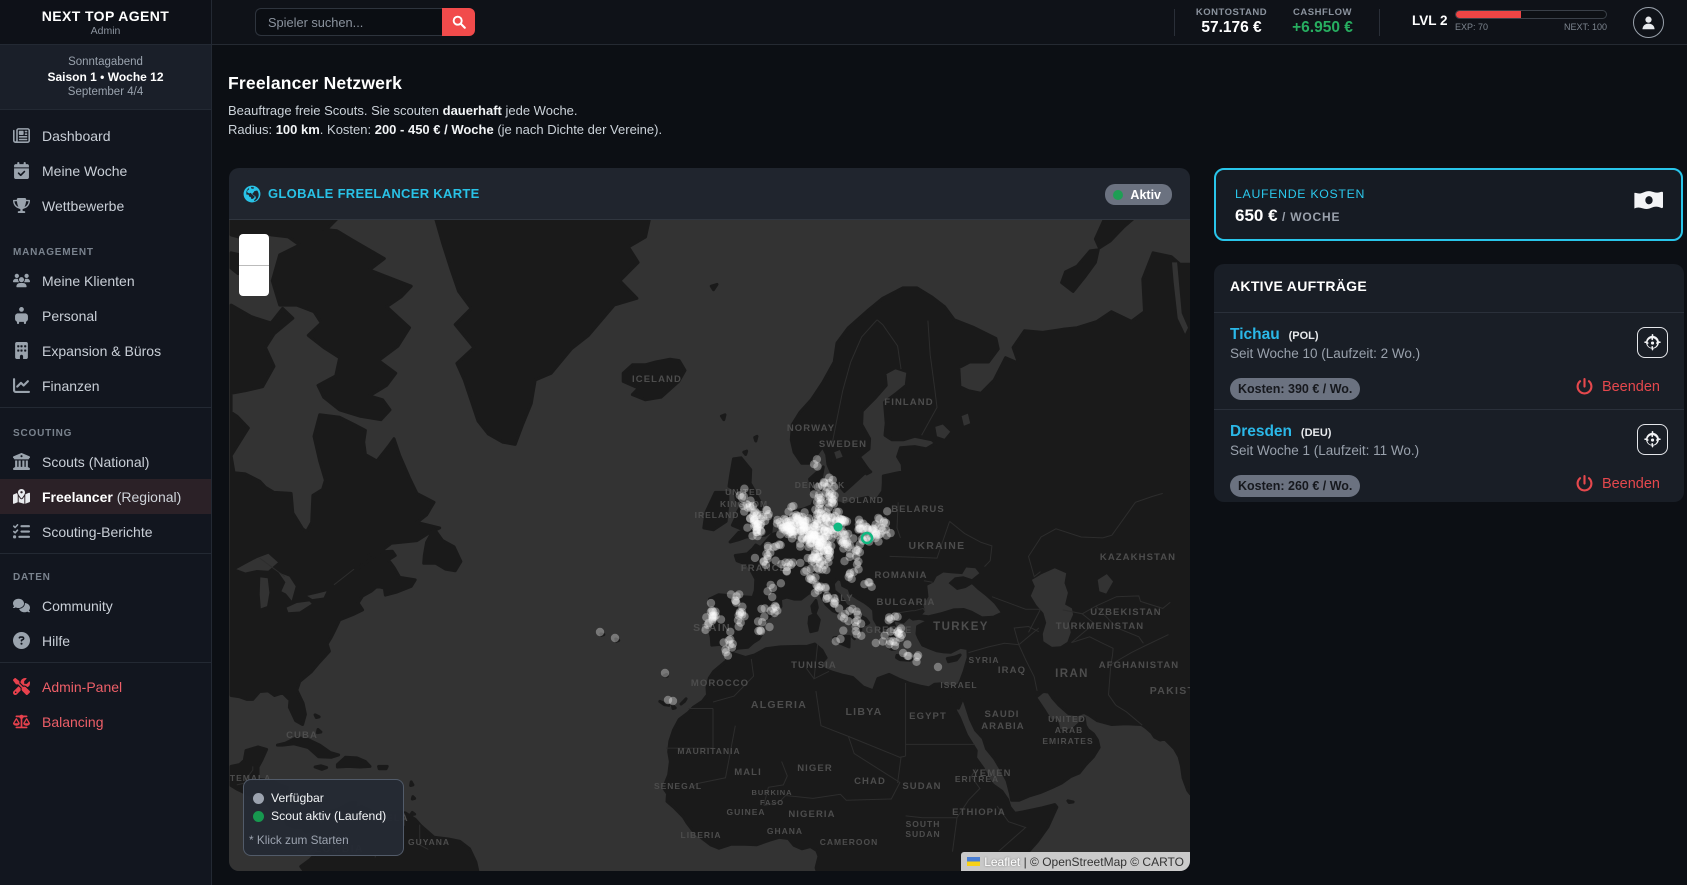  I want to click on svg-text: MAURITANIA, so click(708, 751).